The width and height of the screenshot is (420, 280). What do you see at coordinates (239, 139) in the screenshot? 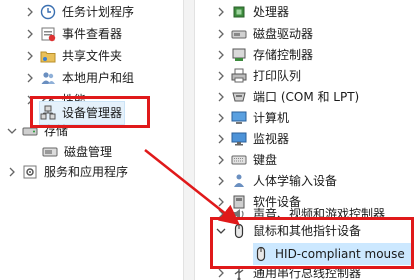
I see `monitor-icon` at bounding box center [239, 139].